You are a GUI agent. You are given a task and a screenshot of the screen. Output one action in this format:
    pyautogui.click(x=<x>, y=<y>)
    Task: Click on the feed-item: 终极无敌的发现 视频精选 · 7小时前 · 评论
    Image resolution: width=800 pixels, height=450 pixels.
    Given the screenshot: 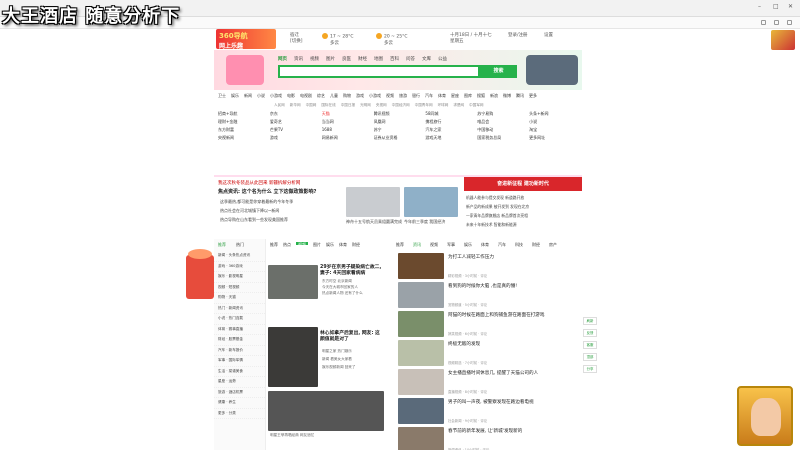 What is the action you would take?
    pyautogui.click(x=486, y=353)
    